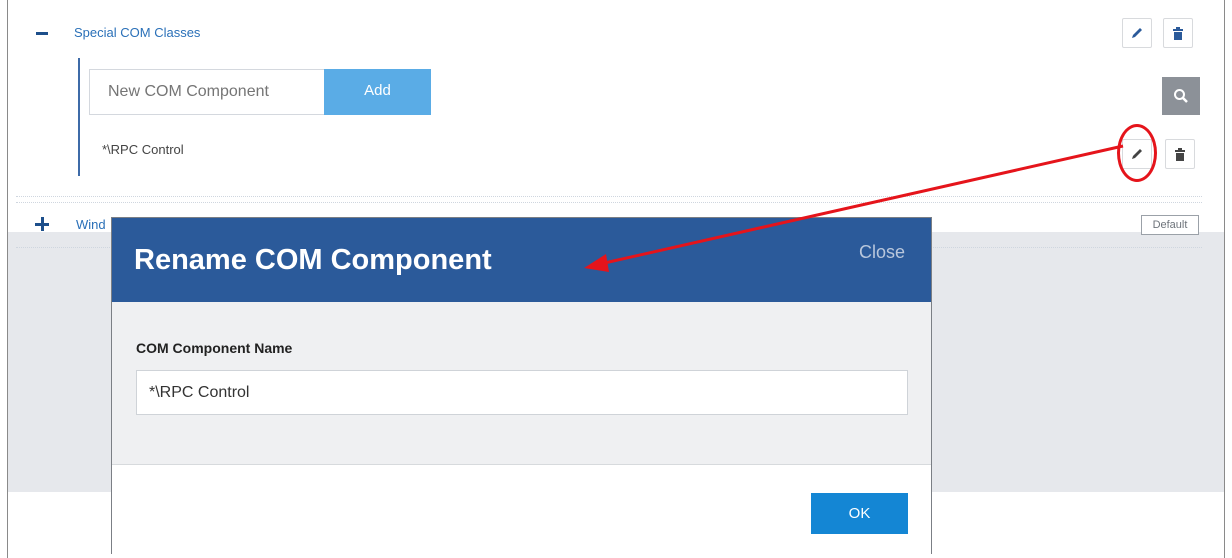 The height and width of the screenshot is (558, 1232). I want to click on group-label-windows: Wind, so click(91, 224).